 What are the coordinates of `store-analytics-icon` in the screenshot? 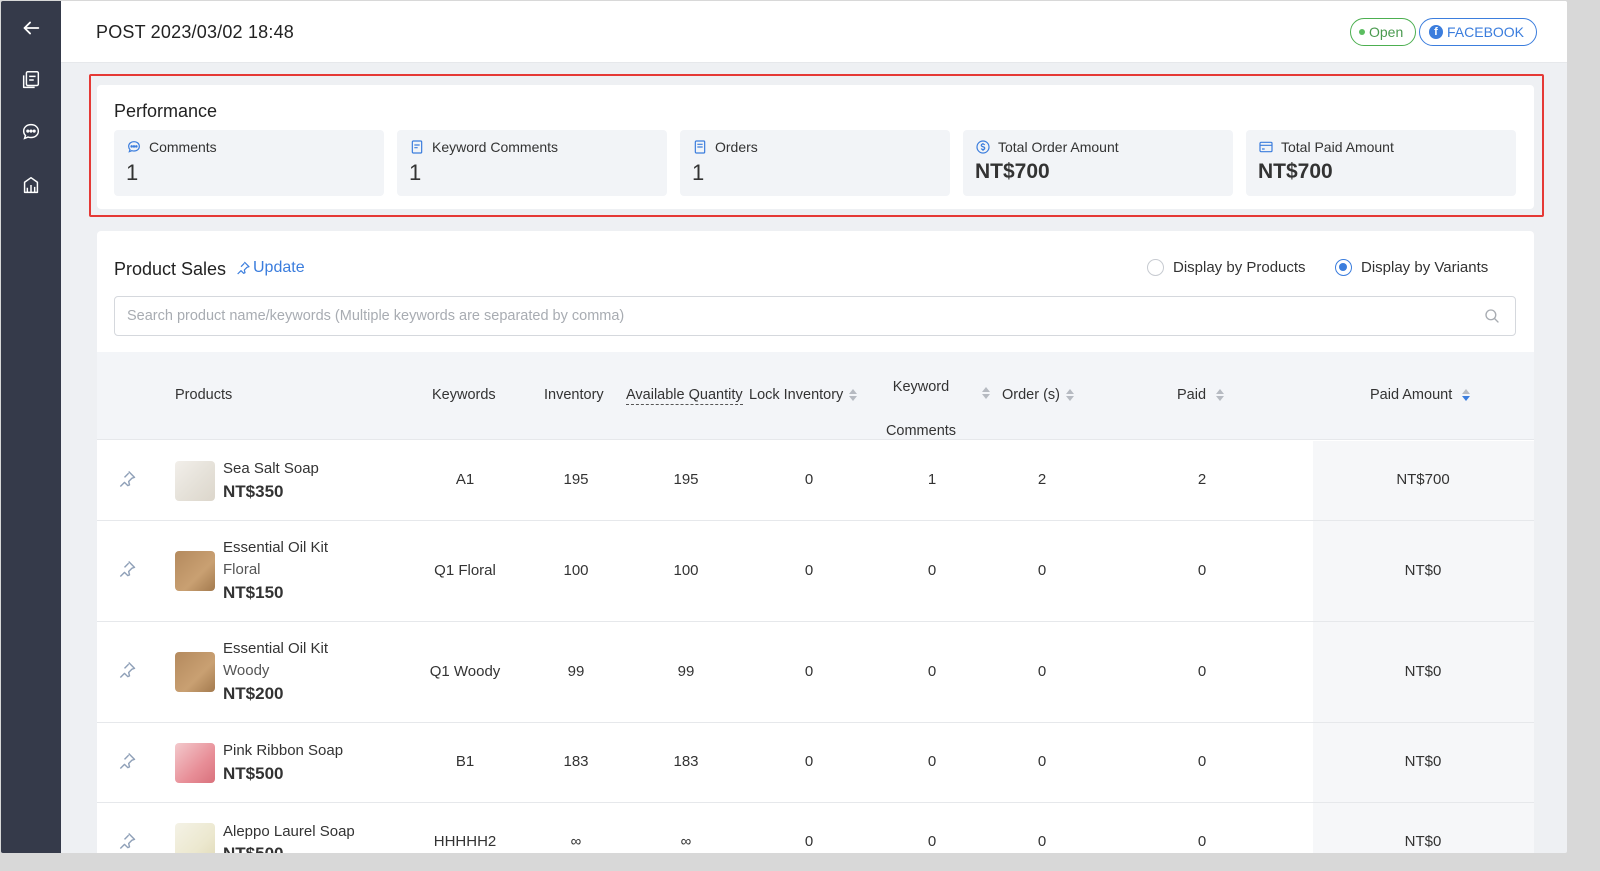 It's located at (31, 185).